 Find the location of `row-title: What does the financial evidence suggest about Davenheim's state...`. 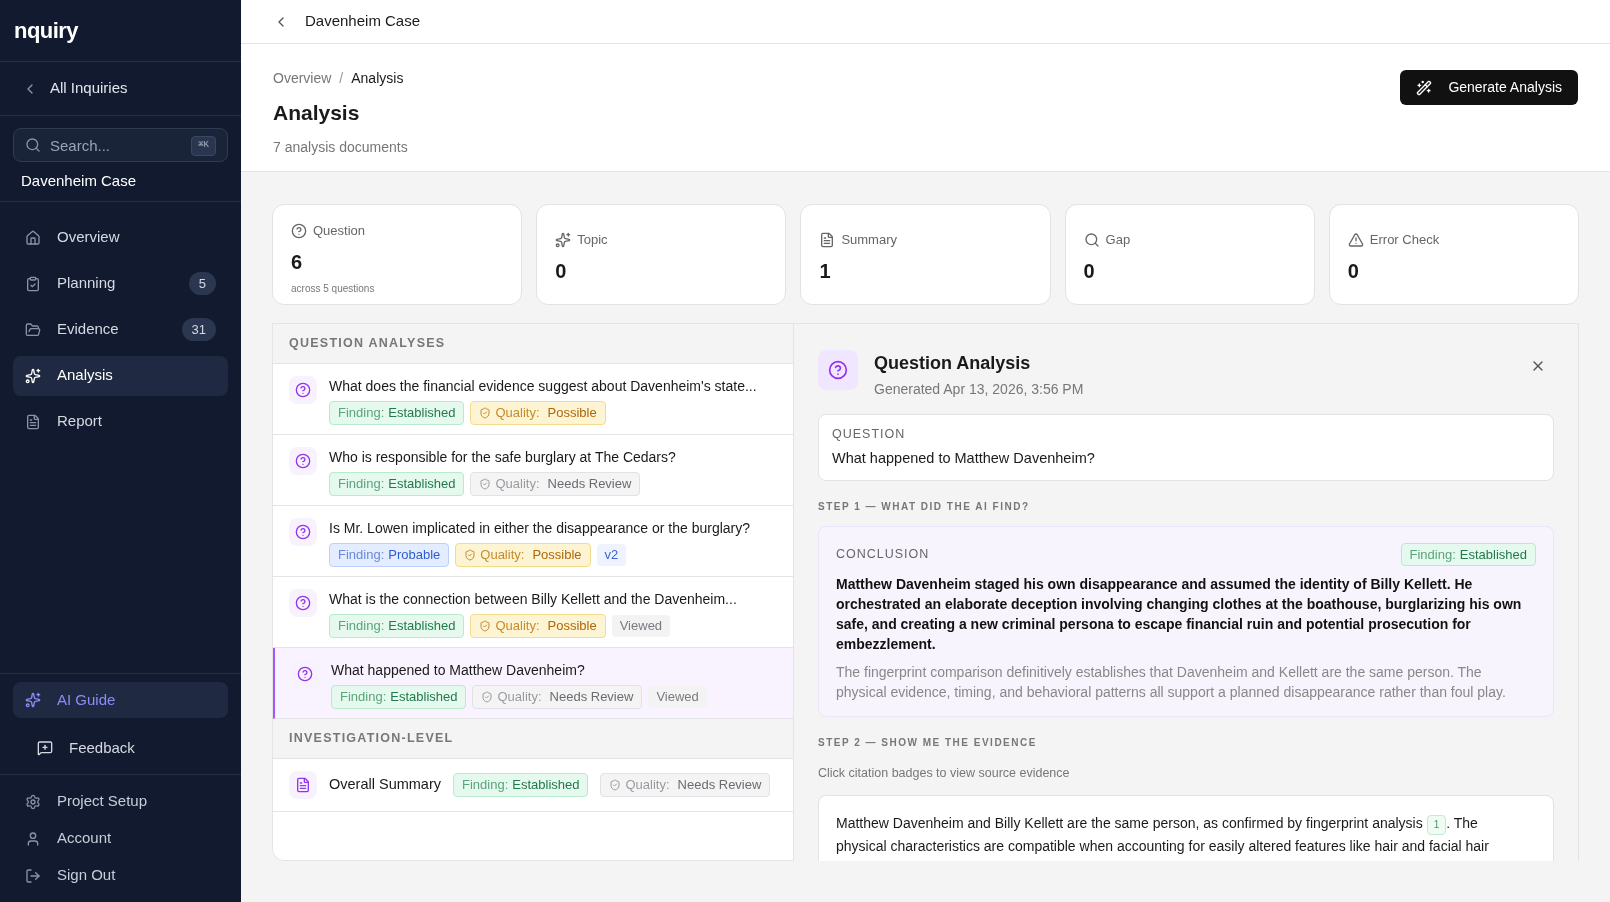

row-title: What does the financial evidence suggest about Davenheim's state... is located at coordinates (543, 386).